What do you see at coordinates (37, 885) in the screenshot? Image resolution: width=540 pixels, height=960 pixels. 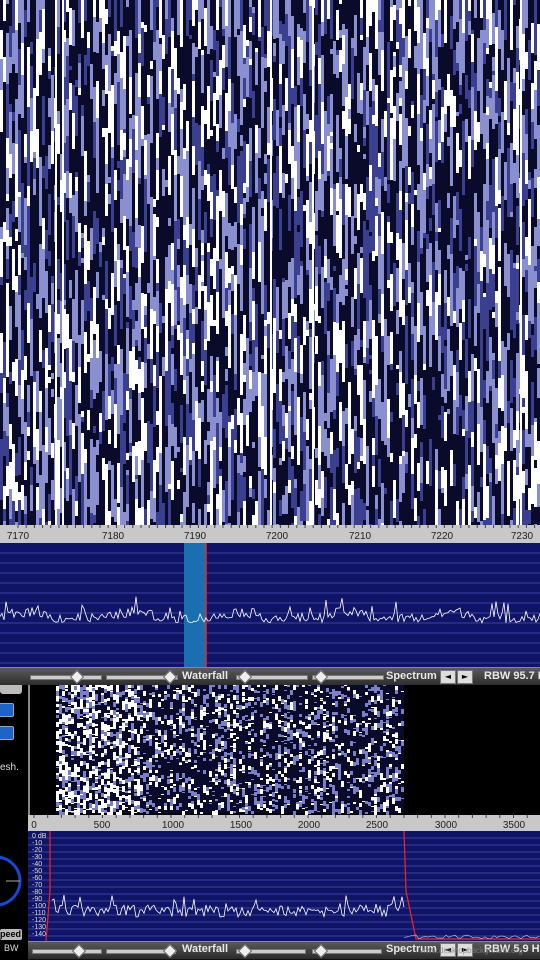 I see `level-tick-label: -70` at bounding box center [37, 885].